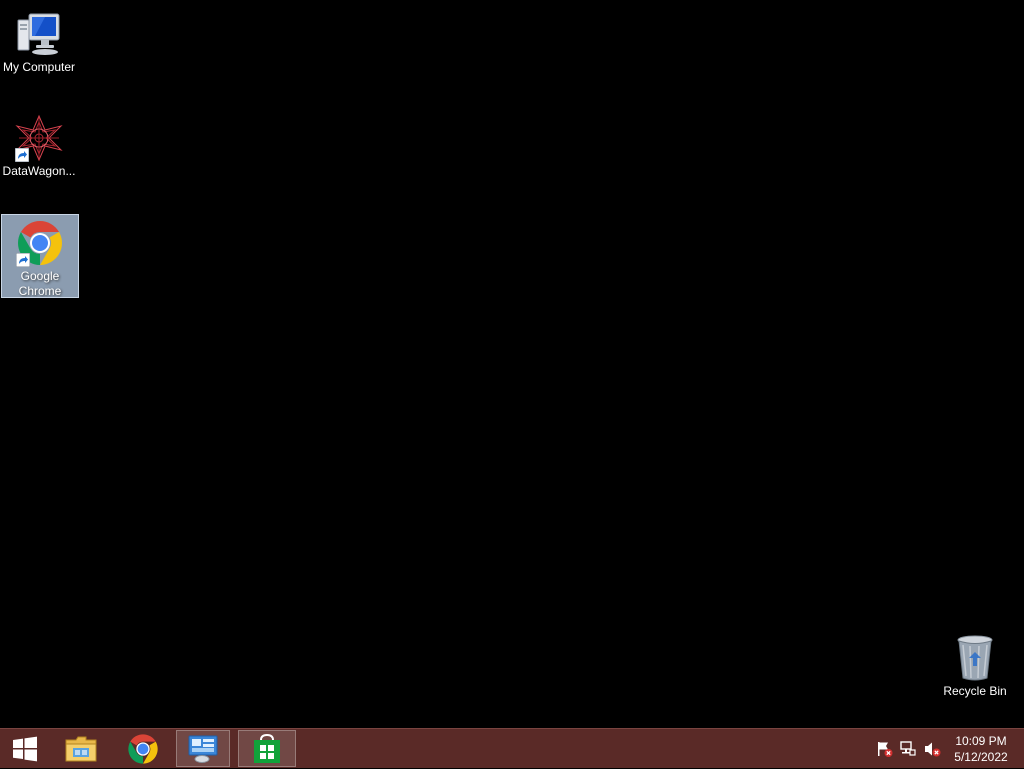 Image resolution: width=1024 pixels, height=769 pixels. What do you see at coordinates (40, 283) in the screenshot?
I see `desktop-icon-label: Google Chrome` at bounding box center [40, 283].